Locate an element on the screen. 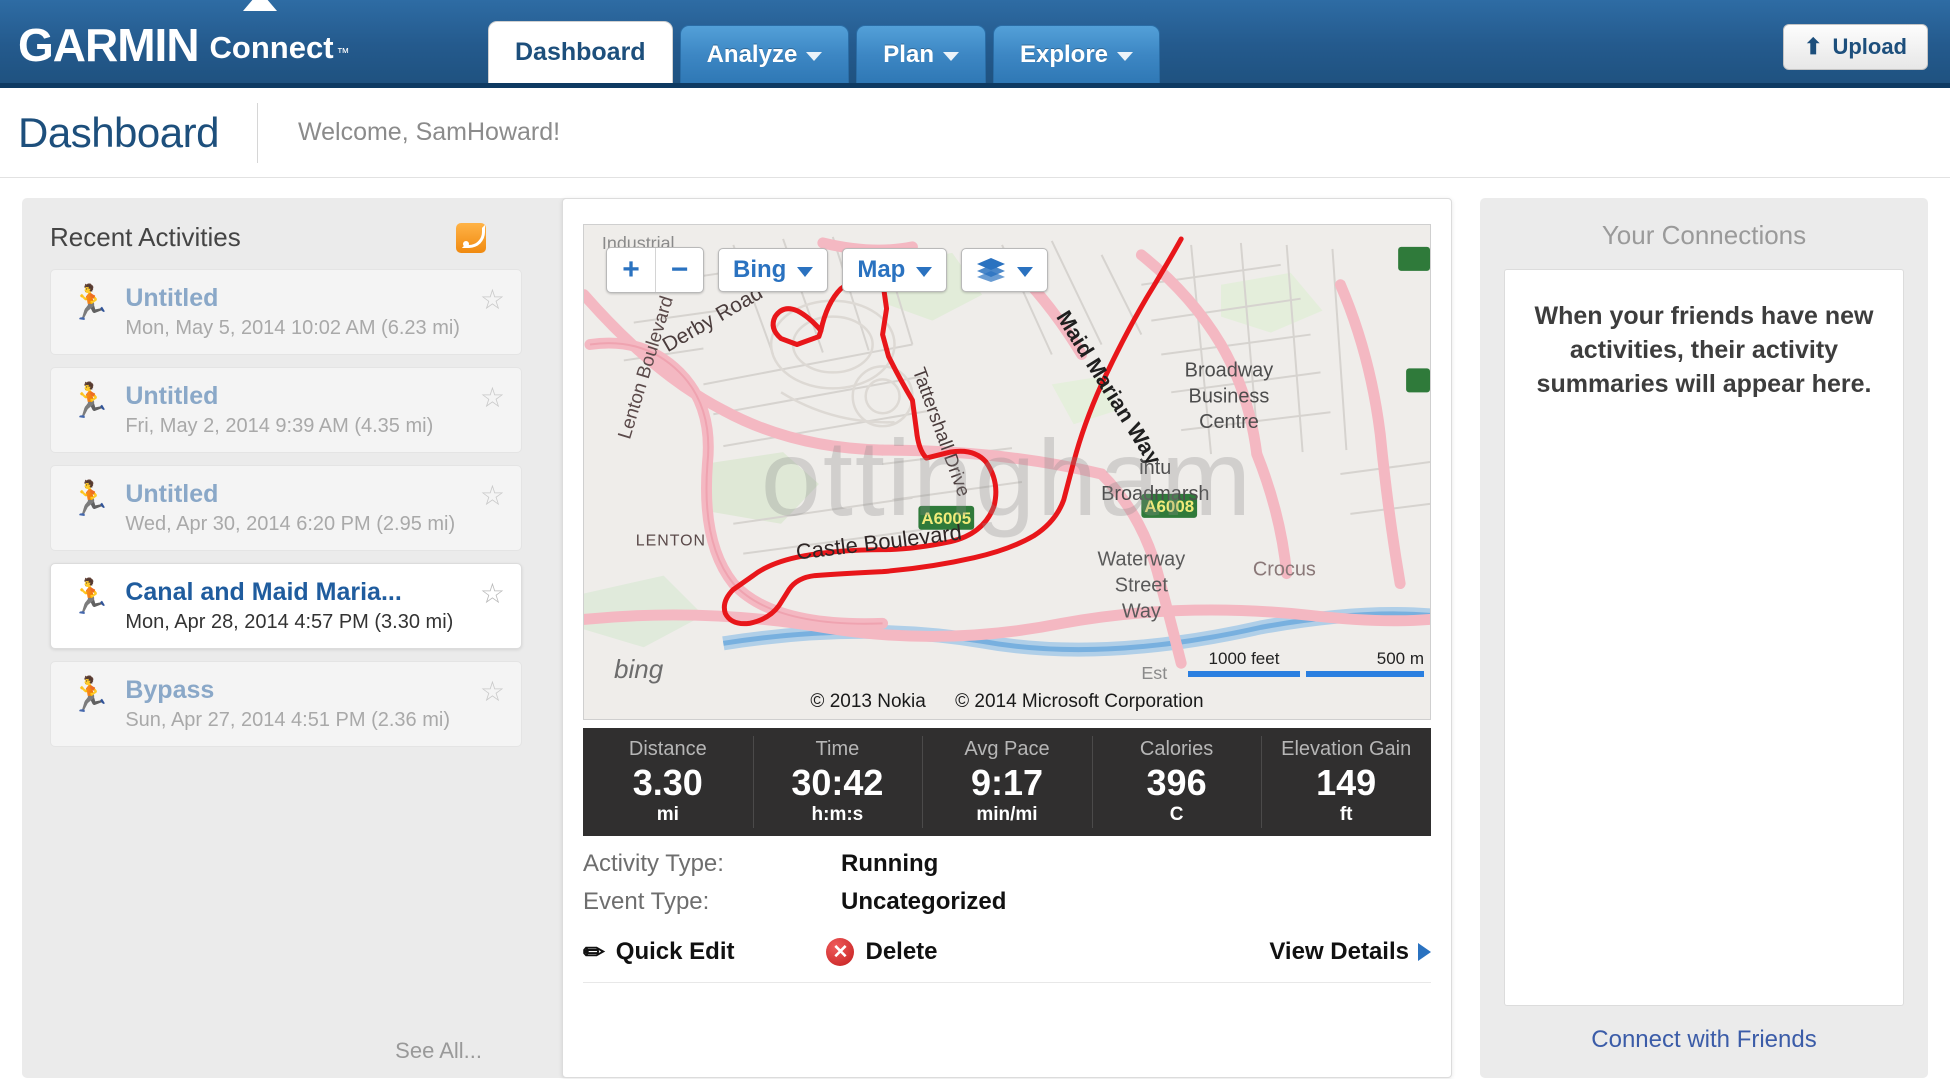 This screenshot has width=1950, height=1079. svg-text: Business is located at coordinates (1229, 396).